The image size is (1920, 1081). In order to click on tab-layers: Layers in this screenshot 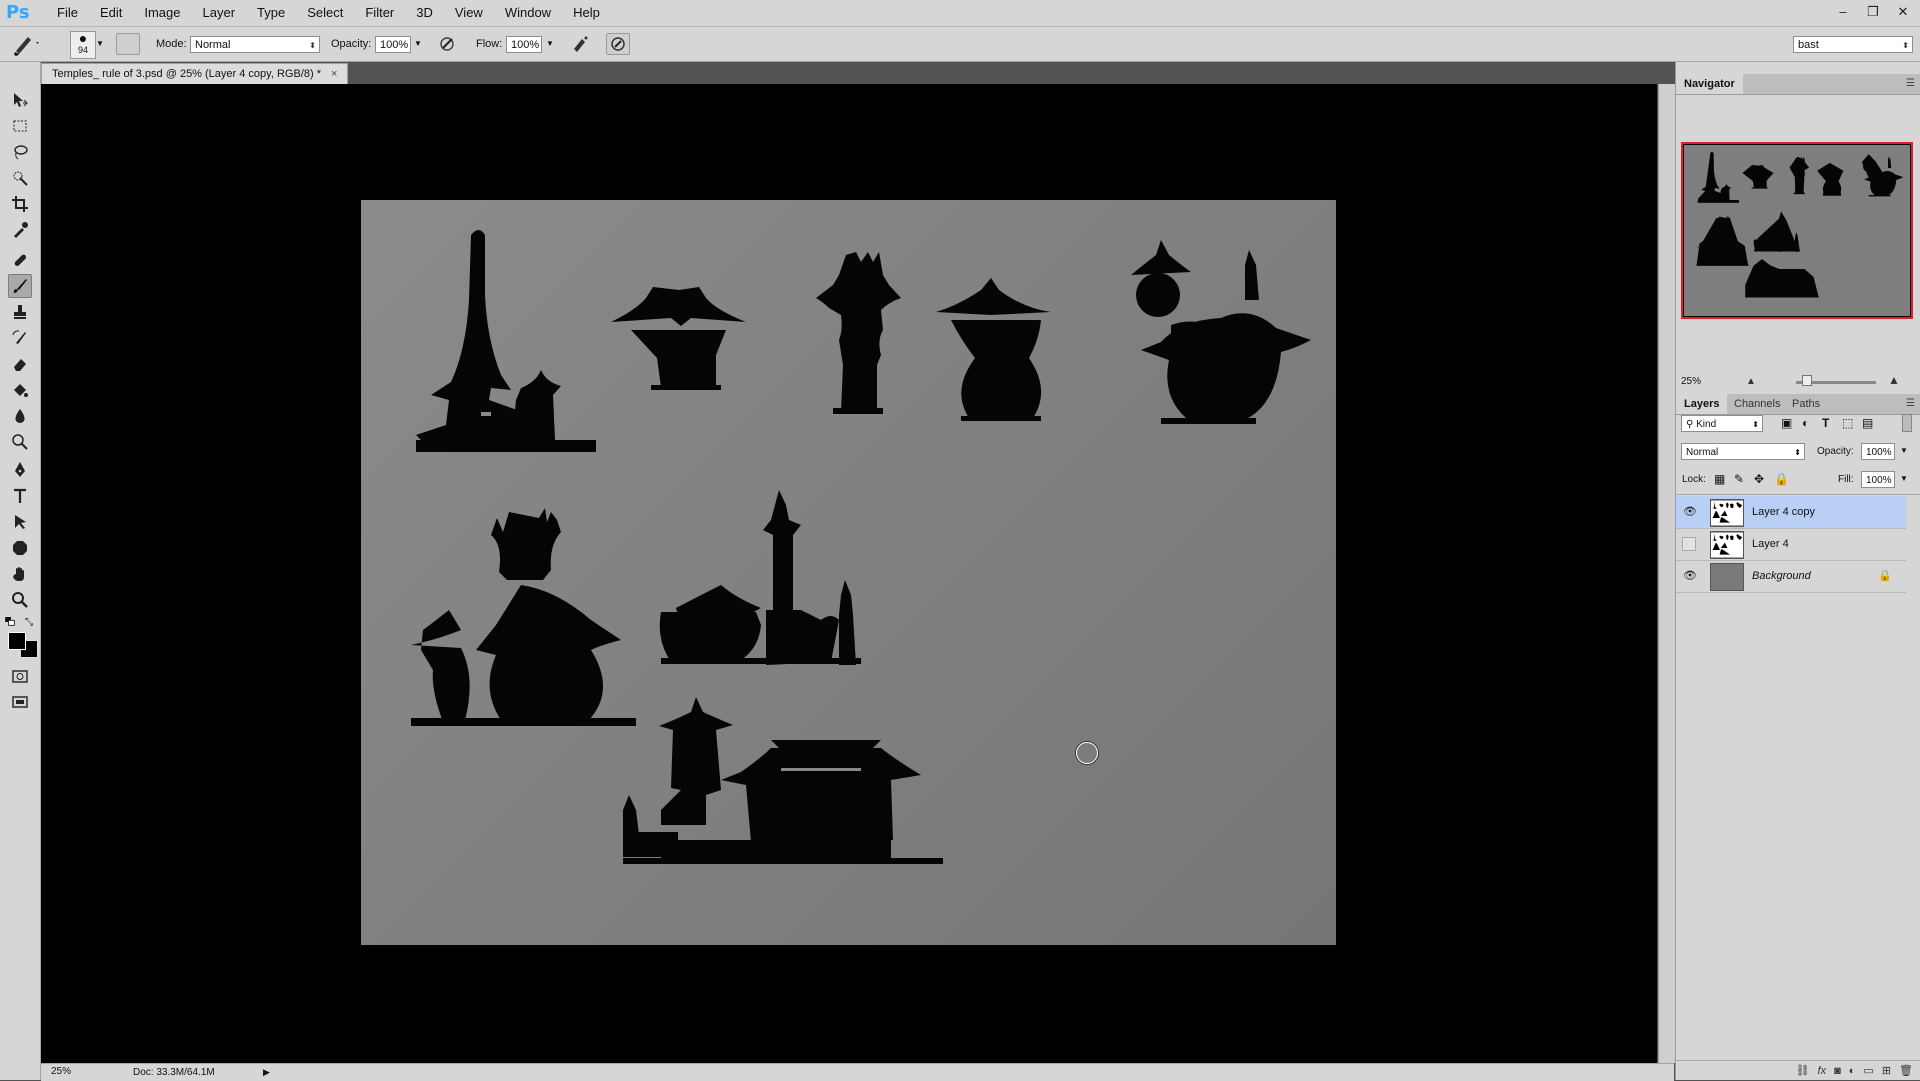, I will do `click(1702, 404)`.